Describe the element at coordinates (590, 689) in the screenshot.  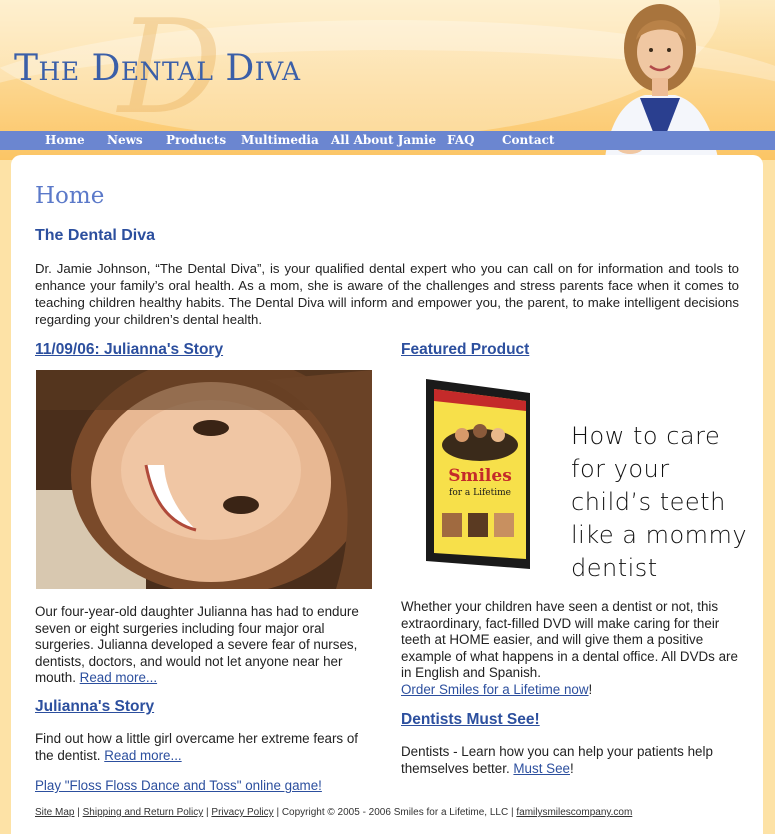
I see `order-suffix: !` at that location.